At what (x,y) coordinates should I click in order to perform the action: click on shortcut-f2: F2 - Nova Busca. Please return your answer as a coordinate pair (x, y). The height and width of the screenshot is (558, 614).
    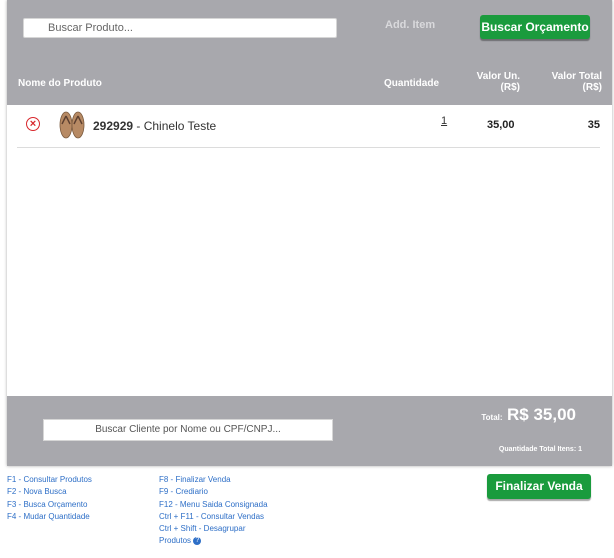
    Looking at the image, I should click on (37, 492).